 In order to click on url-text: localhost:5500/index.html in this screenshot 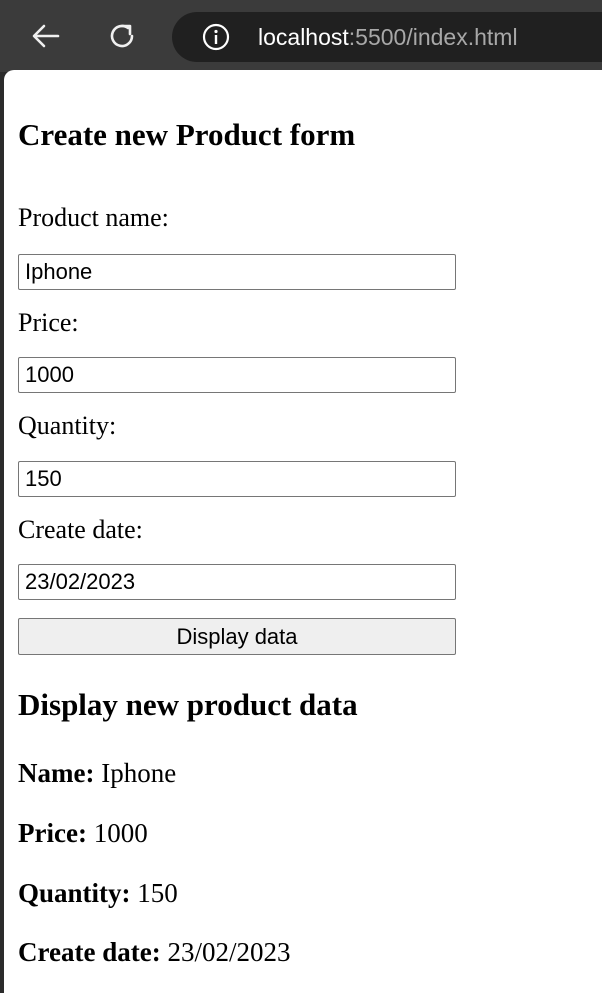, I will do `click(388, 37)`.